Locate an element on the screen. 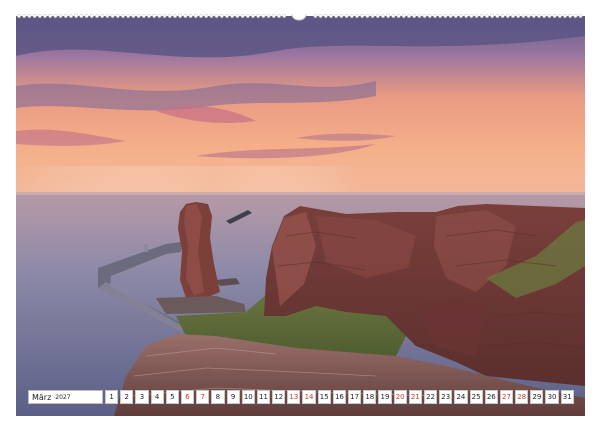  day-cell: 12 is located at coordinates (279, 397).